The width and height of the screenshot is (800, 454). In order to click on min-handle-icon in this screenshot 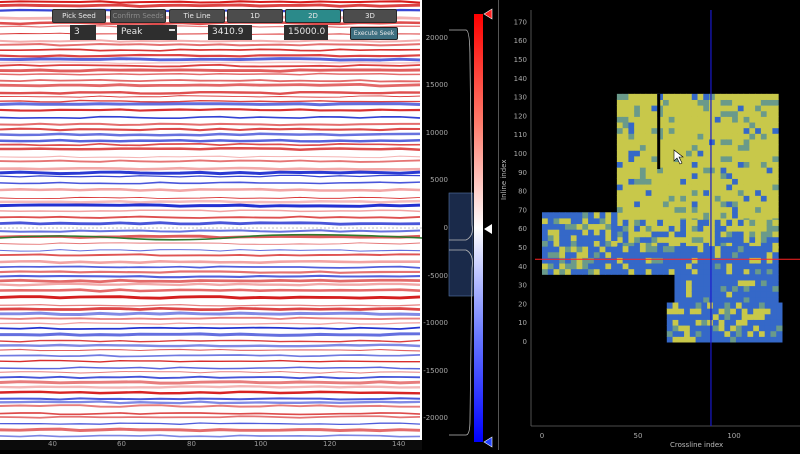, I will do `click(488, 442)`.